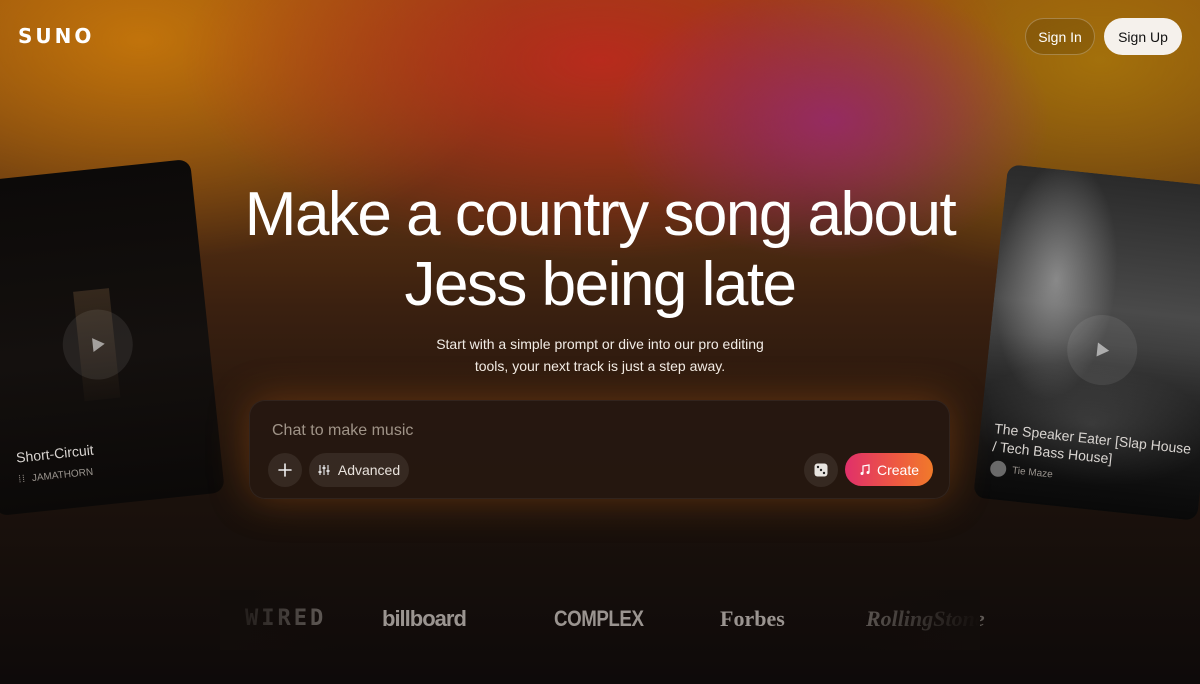  What do you see at coordinates (1060, 36) in the screenshot?
I see `sign-in-button: Sign In` at bounding box center [1060, 36].